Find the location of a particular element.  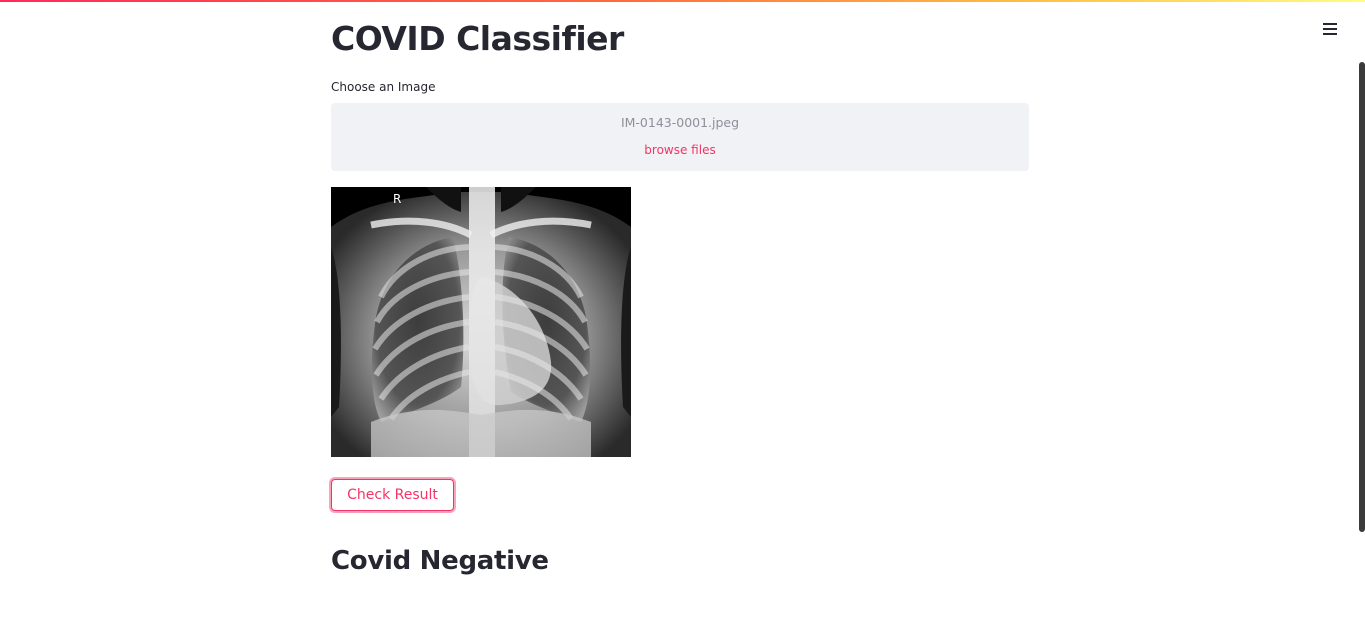

page-title: COVID Classifier is located at coordinates (477, 38).